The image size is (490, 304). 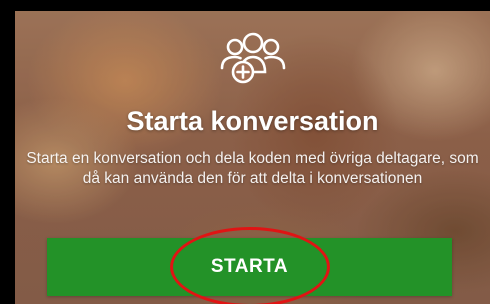 What do you see at coordinates (252, 121) in the screenshot?
I see `page-title: Starta konversation` at bounding box center [252, 121].